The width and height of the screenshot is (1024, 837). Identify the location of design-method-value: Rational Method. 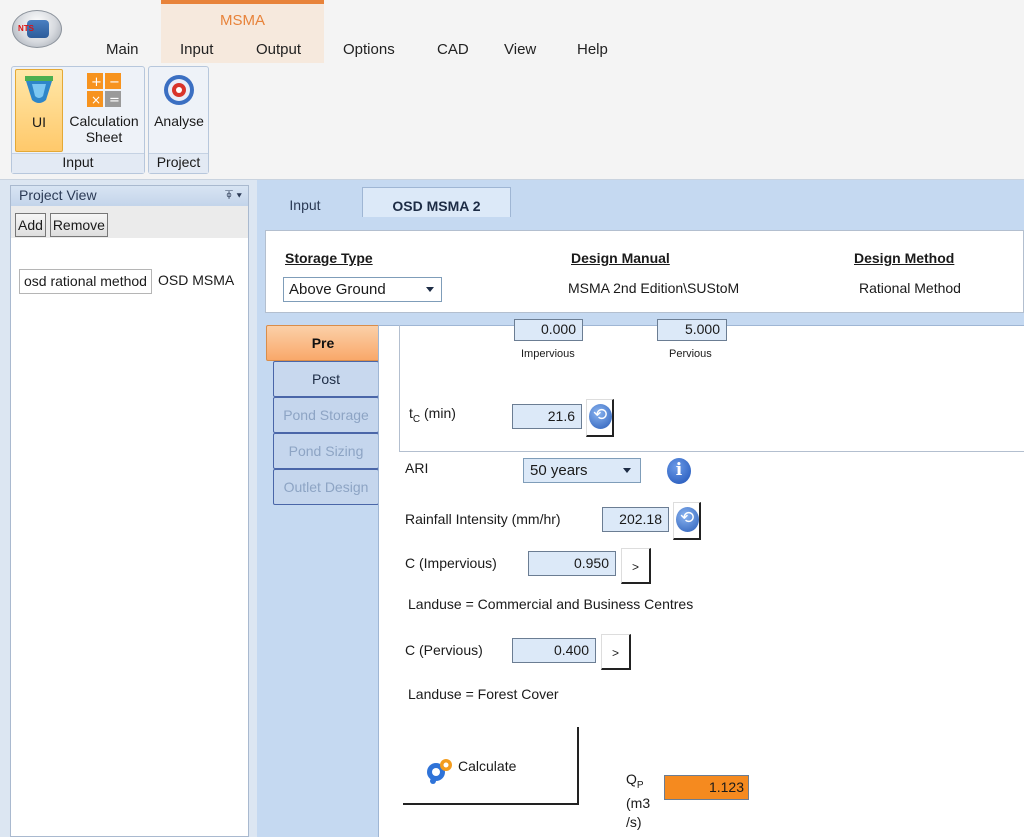
(910, 288).